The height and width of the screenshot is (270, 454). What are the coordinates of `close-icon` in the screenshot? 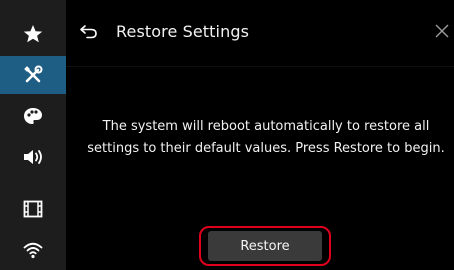 It's located at (442, 32).